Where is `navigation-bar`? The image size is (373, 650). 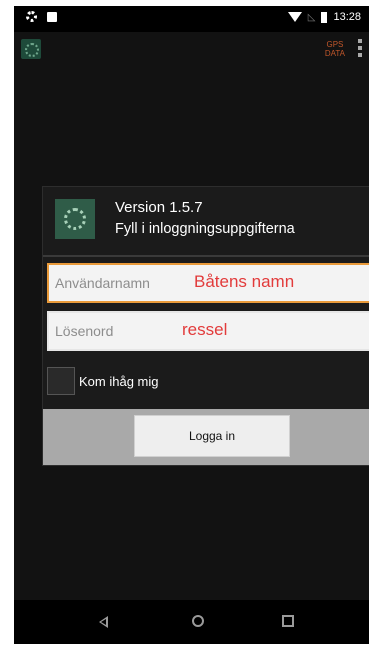
navigation-bar is located at coordinates (191, 622).